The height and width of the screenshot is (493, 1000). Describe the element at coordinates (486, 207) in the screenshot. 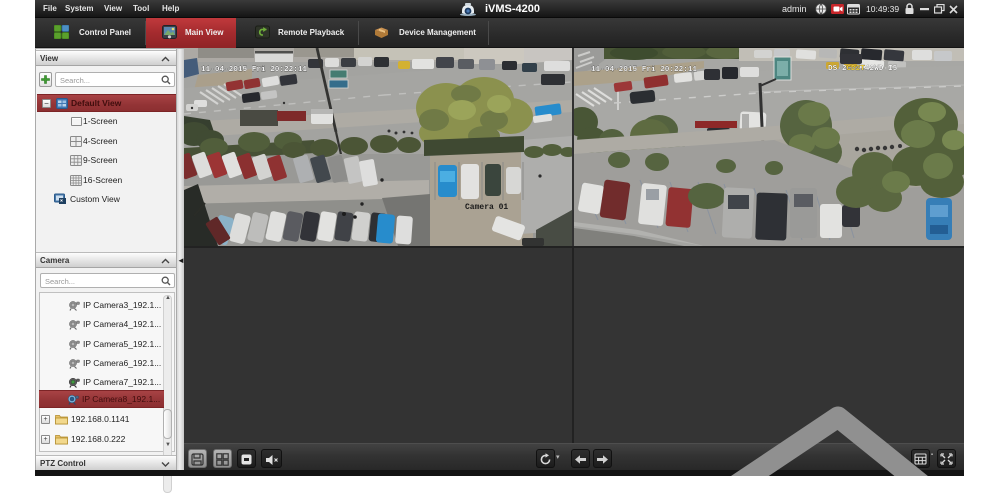

I see `svg-text: Camera 01` at that location.